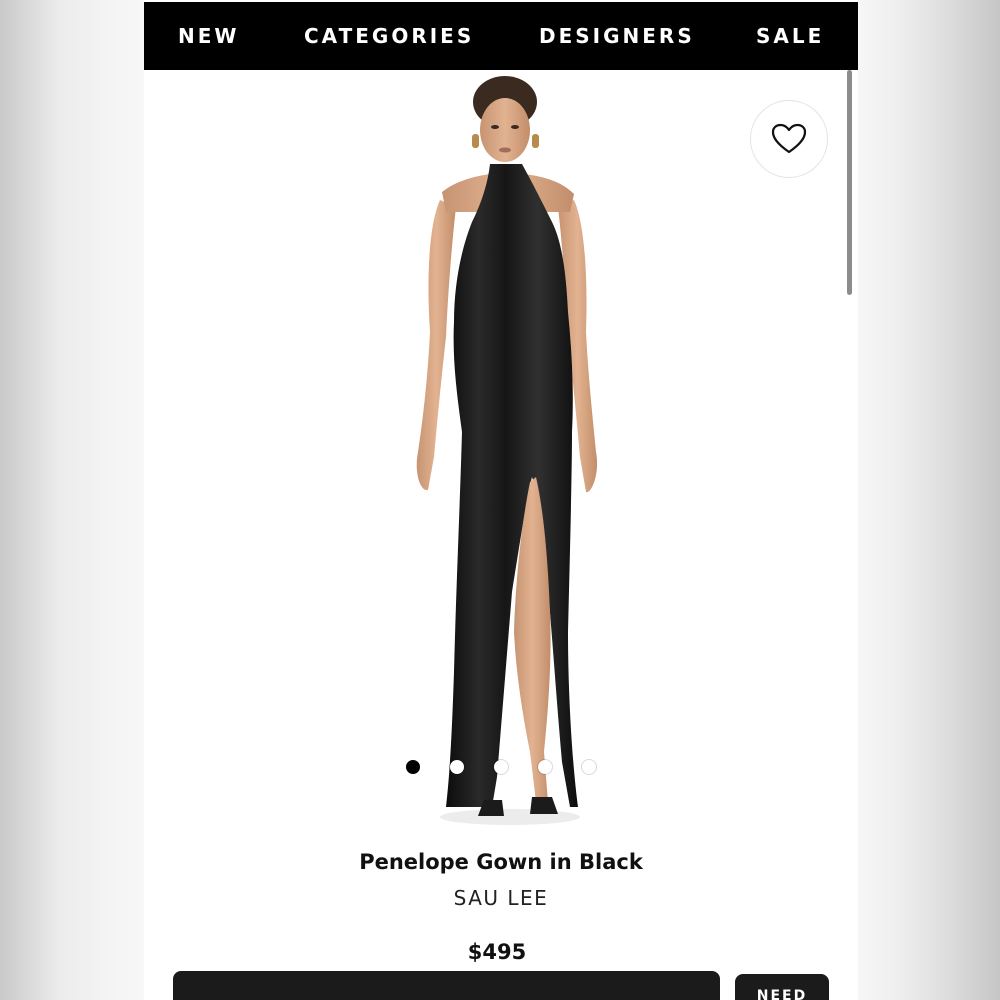 Image resolution: width=1000 pixels, height=1000 pixels. I want to click on top-navigation: NEW CATEGORIES DESIGNERS SALE, so click(501, 36).